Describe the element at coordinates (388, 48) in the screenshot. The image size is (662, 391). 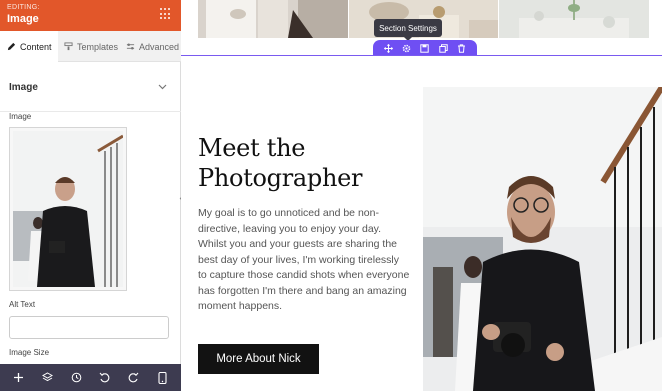
I see `move-icon` at that location.